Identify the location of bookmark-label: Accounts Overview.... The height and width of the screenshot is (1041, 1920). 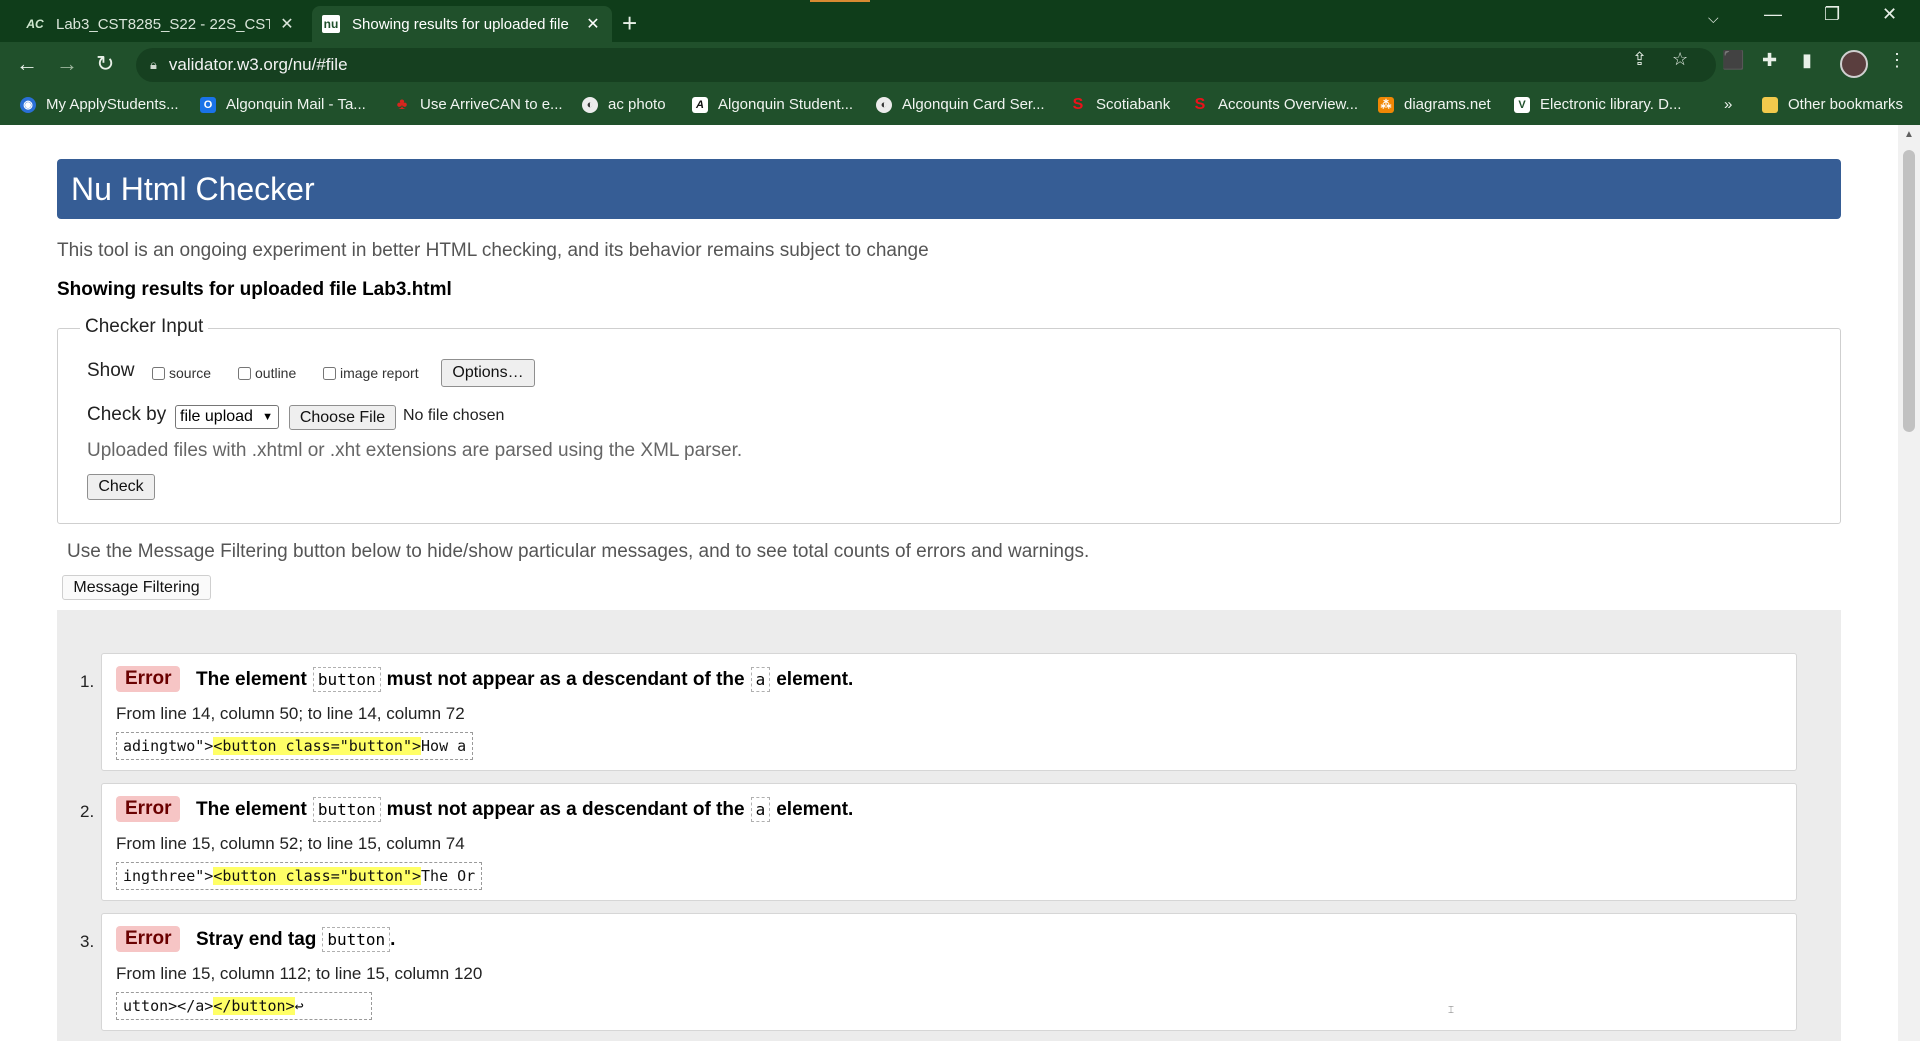
(1288, 104).